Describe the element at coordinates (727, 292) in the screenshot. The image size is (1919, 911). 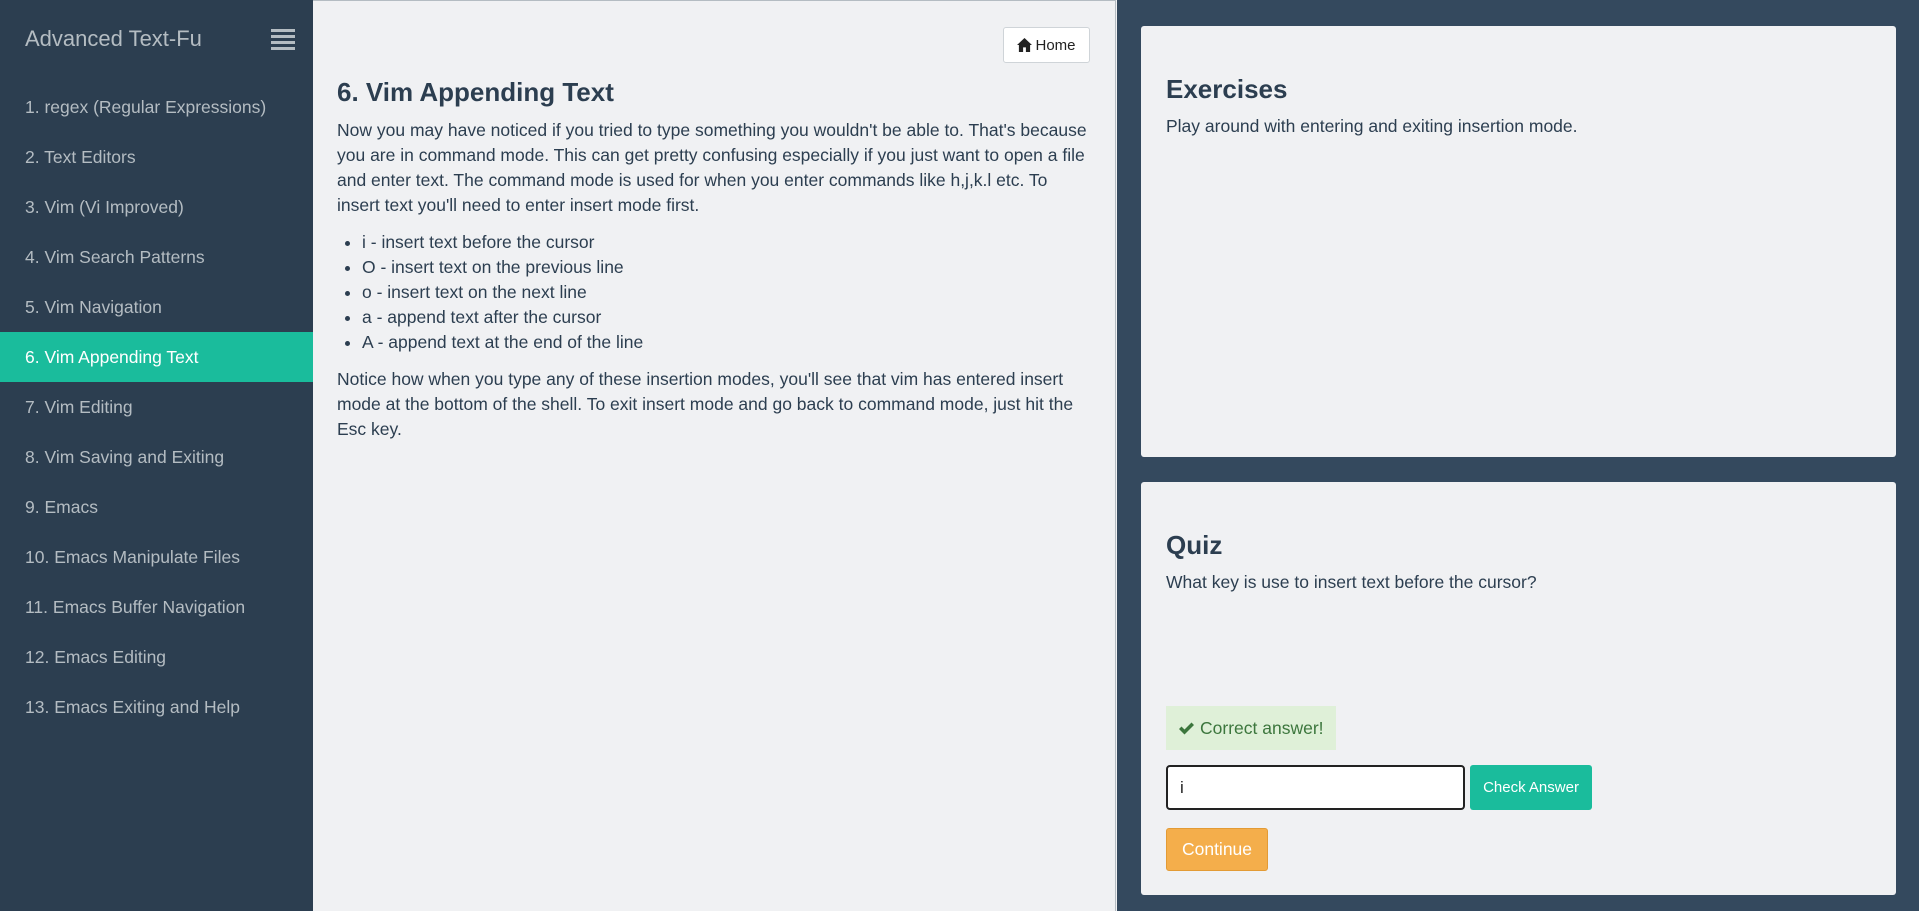
I see `list-item: o - insert text on the next line` at that location.